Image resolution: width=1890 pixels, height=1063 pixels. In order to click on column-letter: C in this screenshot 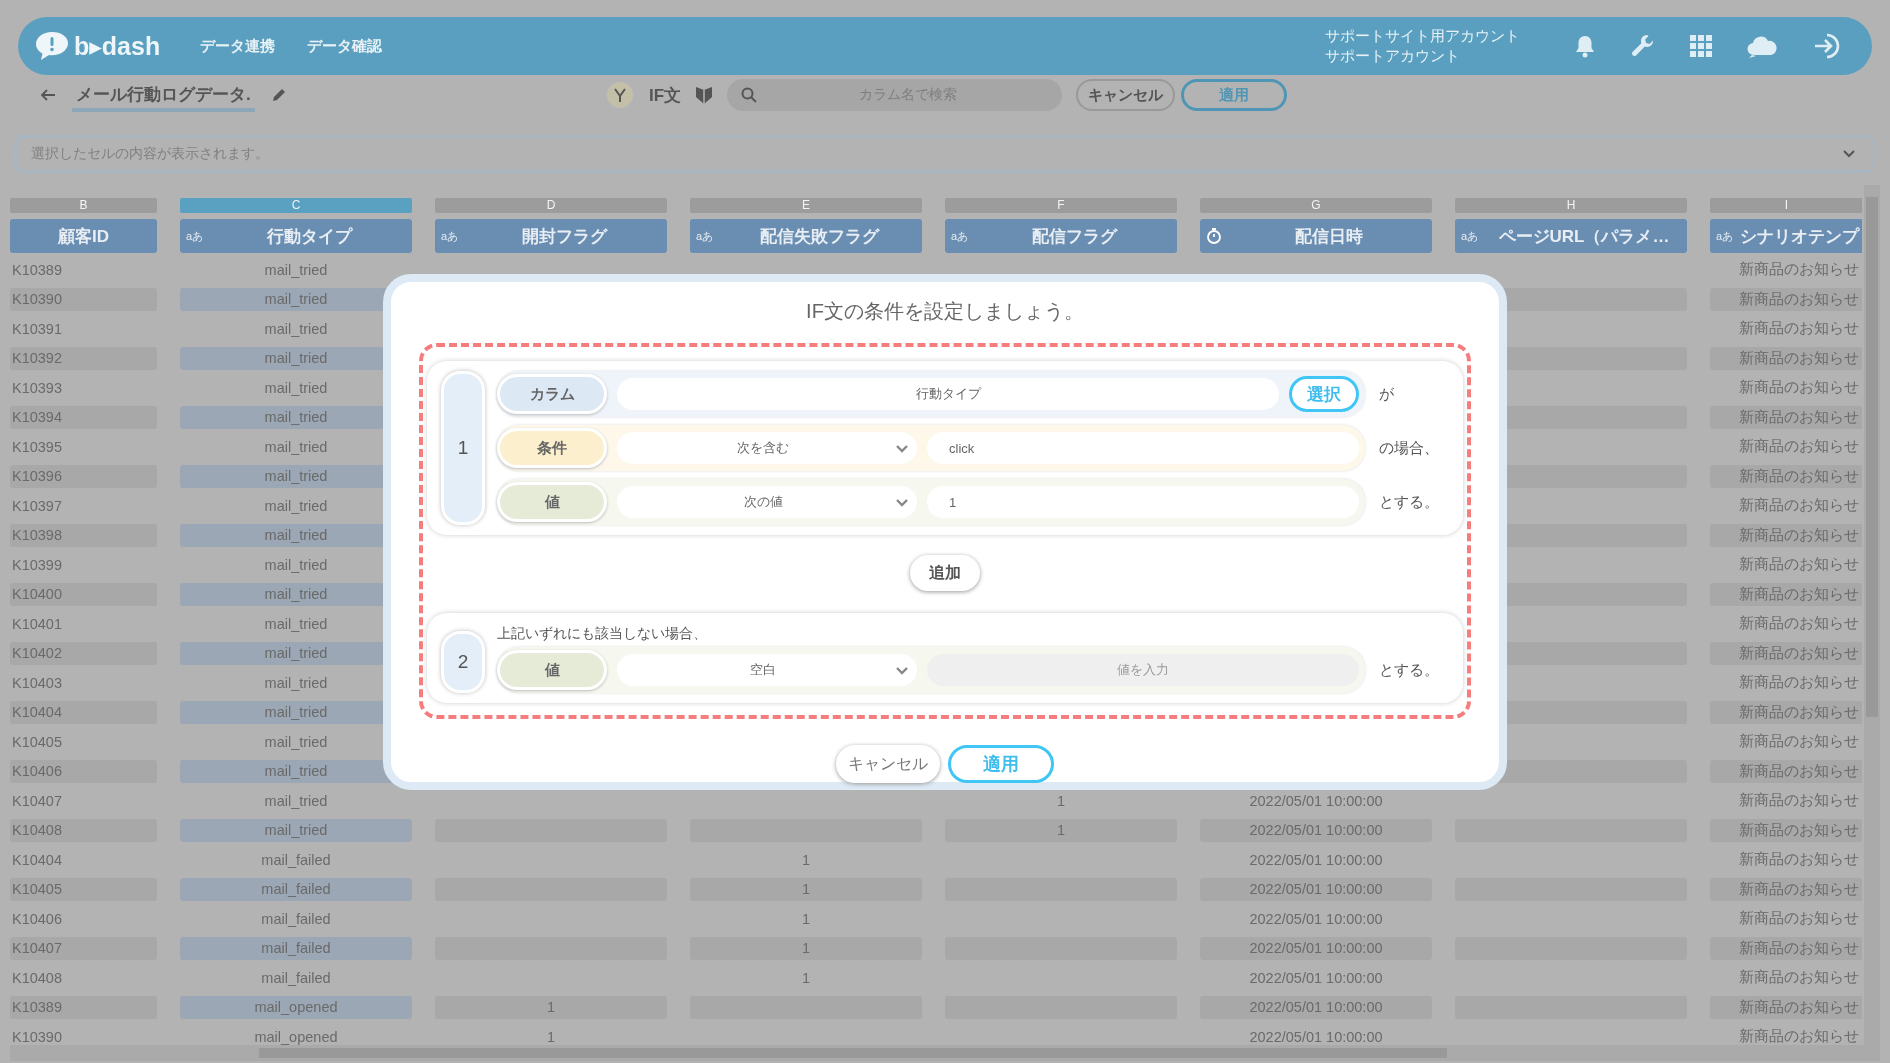, I will do `click(296, 205)`.